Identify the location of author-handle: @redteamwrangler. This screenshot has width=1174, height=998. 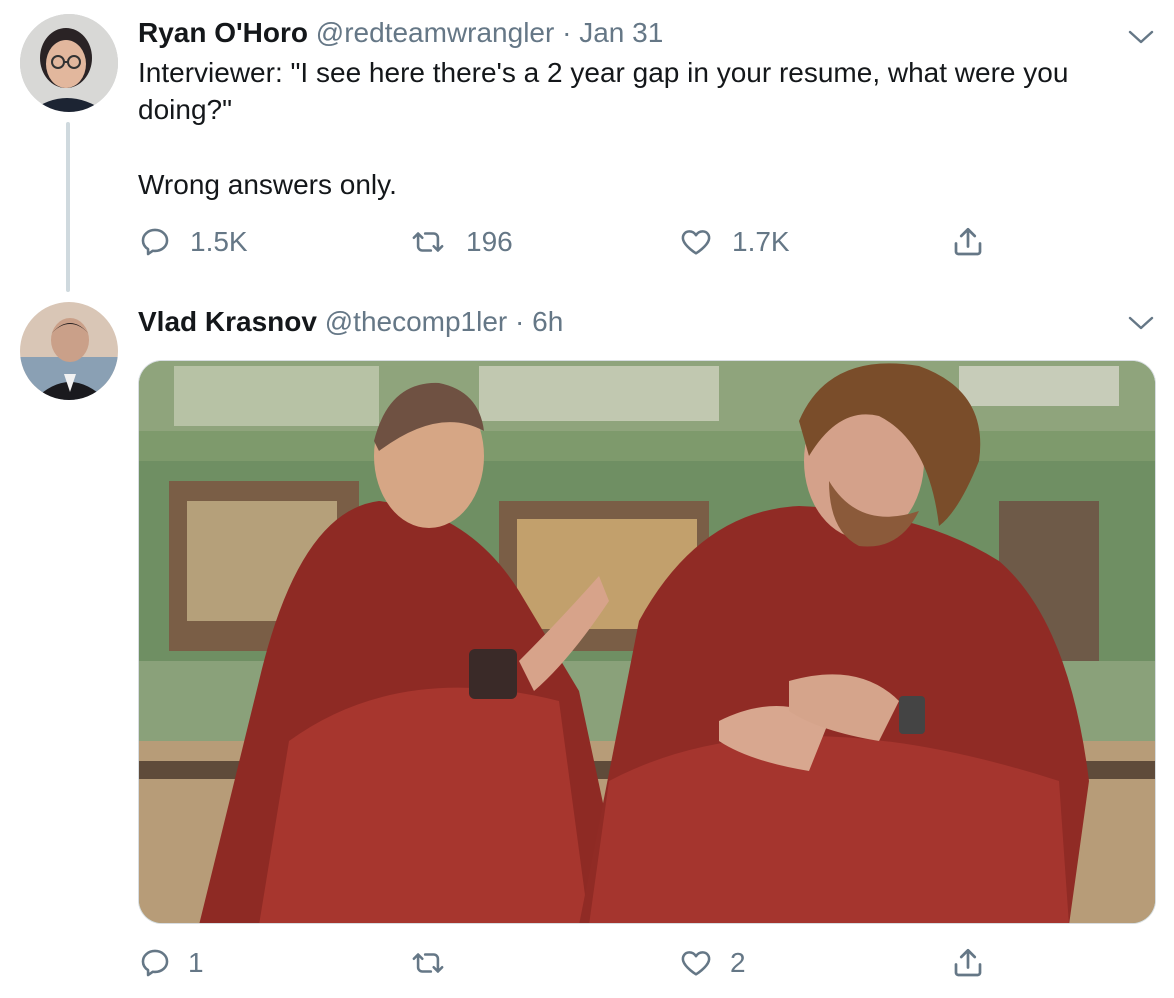
(435, 32).